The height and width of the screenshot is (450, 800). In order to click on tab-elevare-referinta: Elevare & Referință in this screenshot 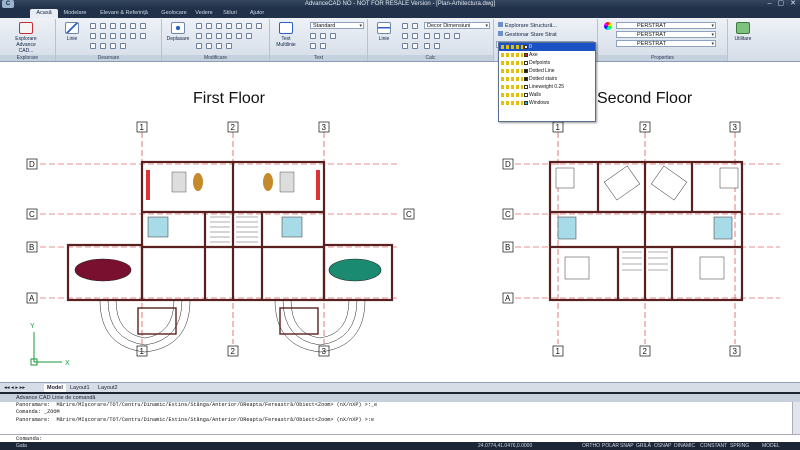, I will do `click(124, 13)`.